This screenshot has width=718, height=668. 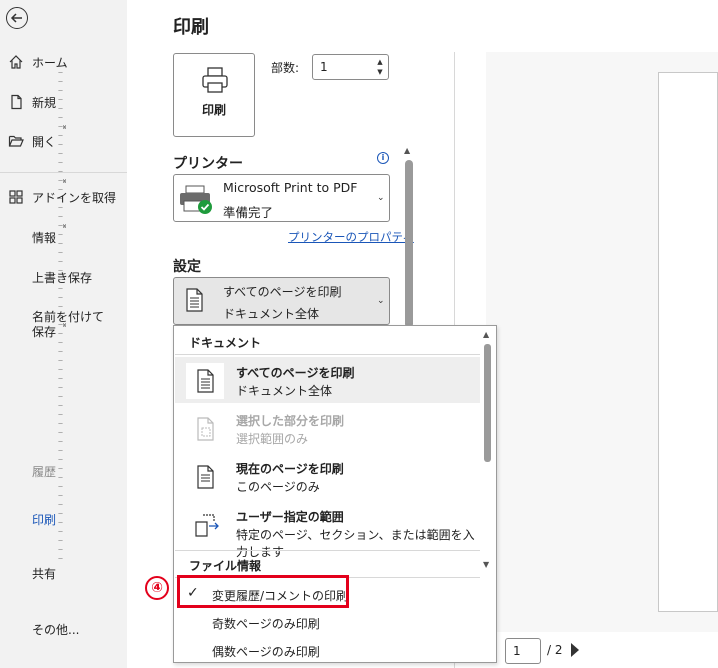 What do you see at coordinates (44, 519) in the screenshot?
I see `nav-item-label: 印刷` at bounding box center [44, 519].